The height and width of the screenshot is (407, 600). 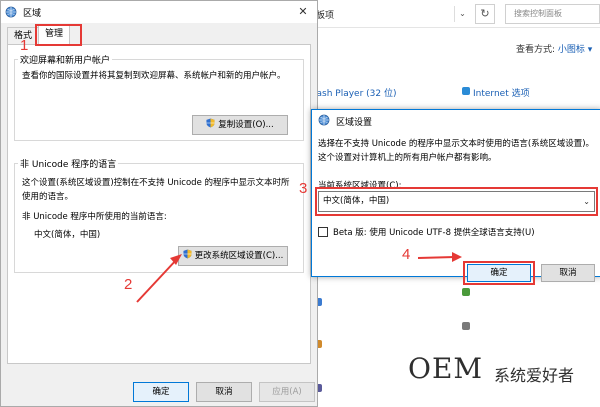 I want to click on region-settings-title: 区域设置, so click(x=354, y=123).